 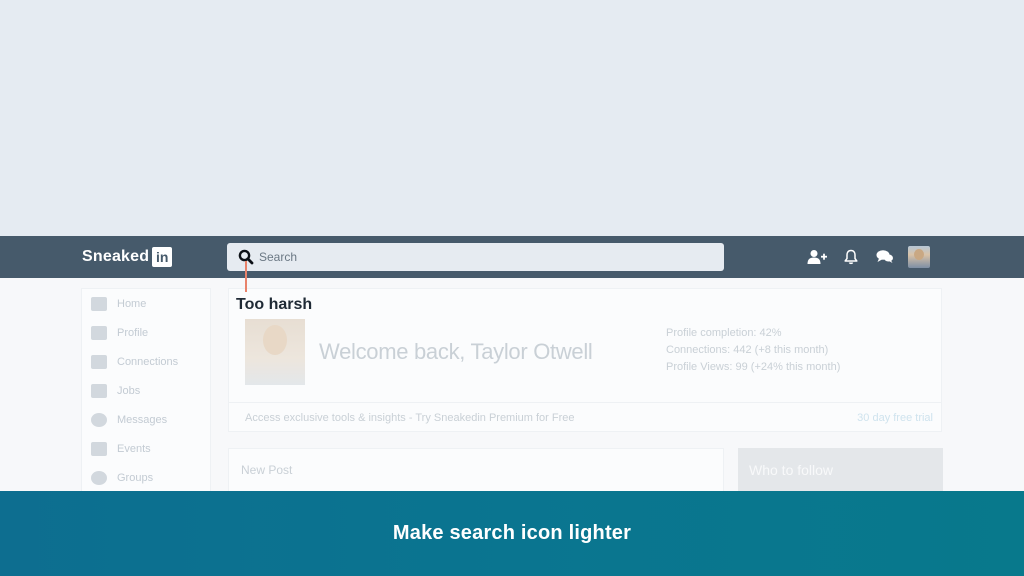 I want to click on stat-profile-completion: Profile completion: 42%, so click(x=724, y=333).